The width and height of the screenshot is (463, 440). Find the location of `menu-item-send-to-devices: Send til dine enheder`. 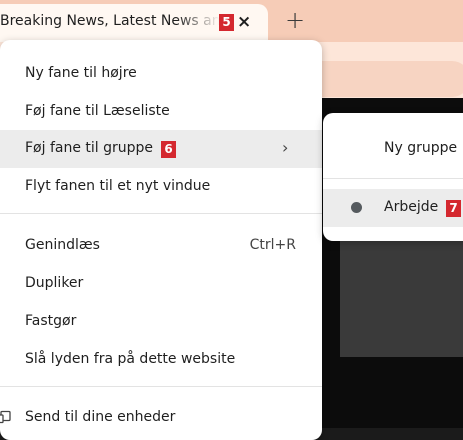

menu-item-send-to-devices: Send til dine enheder is located at coordinates (161, 418).